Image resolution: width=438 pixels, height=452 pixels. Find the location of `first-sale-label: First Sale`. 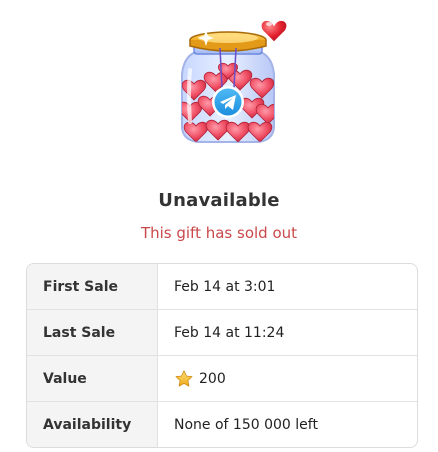

first-sale-label: First Sale is located at coordinates (92, 286).